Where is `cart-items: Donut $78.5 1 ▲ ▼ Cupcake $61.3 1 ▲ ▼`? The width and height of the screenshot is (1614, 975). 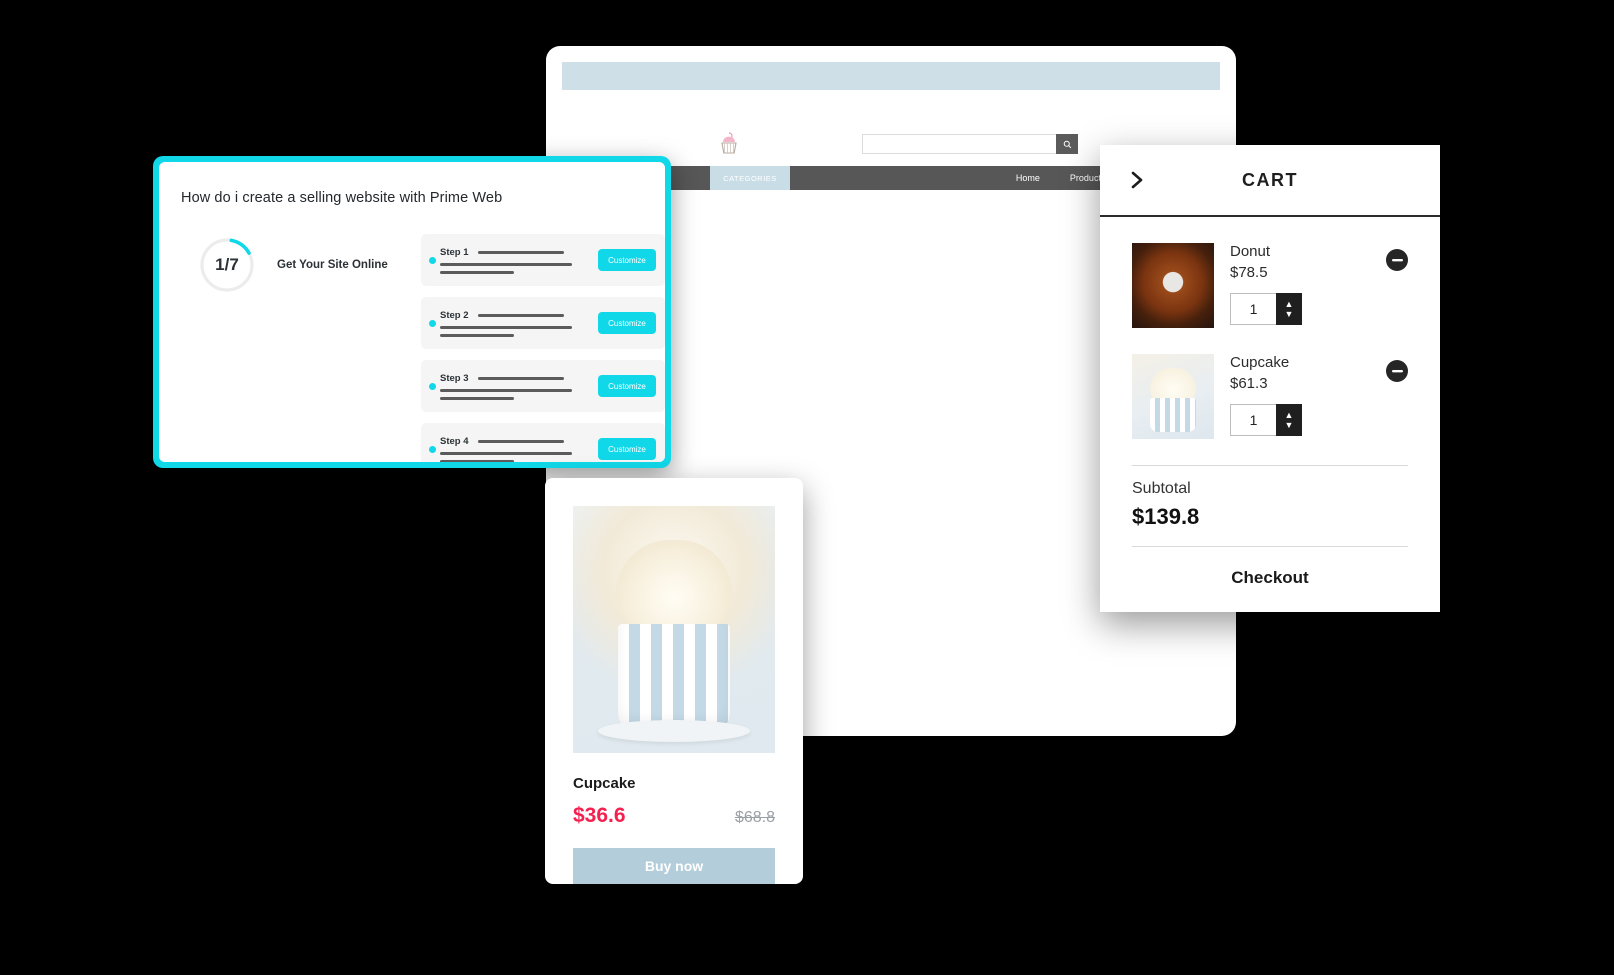
cart-items: Donut $78.5 1 ▲ ▼ Cupcake $61.3 1 ▲ ▼ is located at coordinates (1270, 328).